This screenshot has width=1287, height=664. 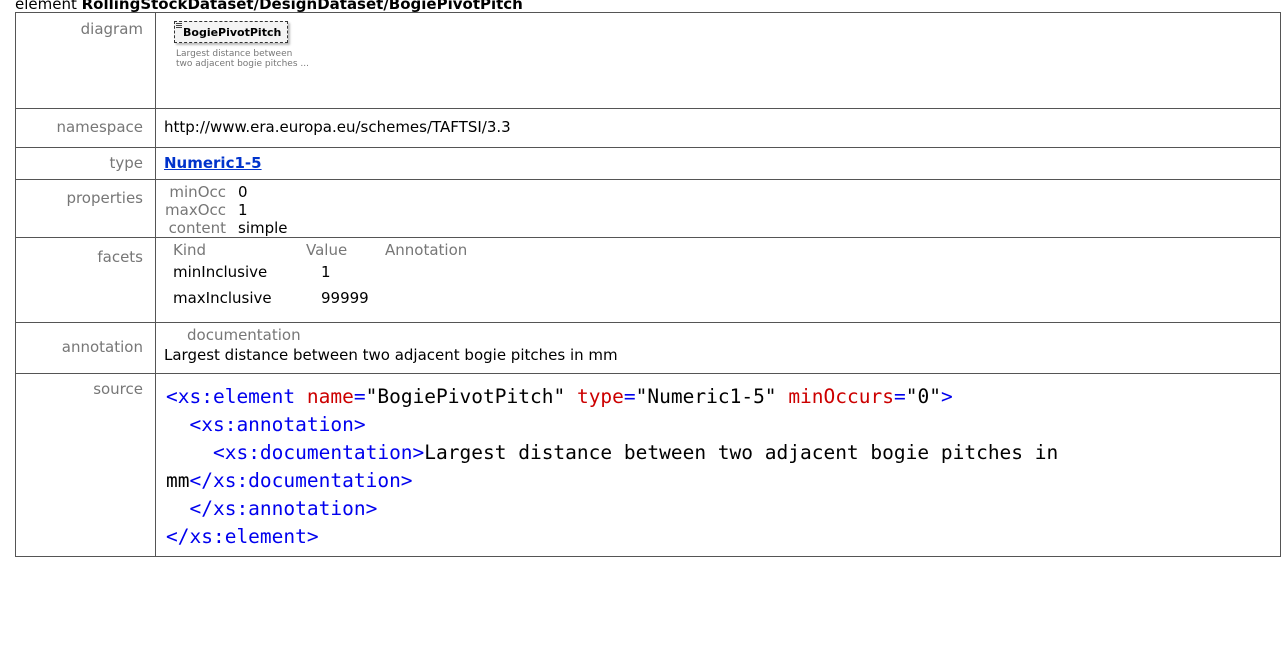 What do you see at coordinates (243, 210) in the screenshot?
I see `property-value: 1` at bounding box center [243, 210].